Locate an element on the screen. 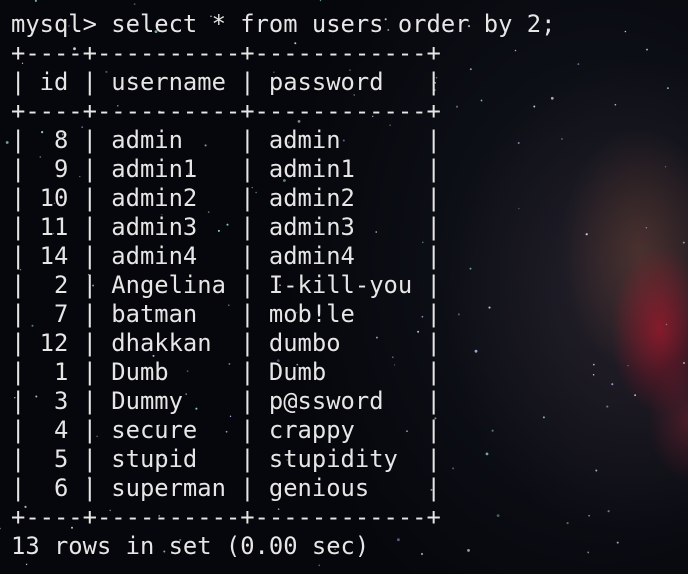 Image resolution: width=688 pixels, height=574 pixels. cell-id: 9 is located at coordinates (54, 169).